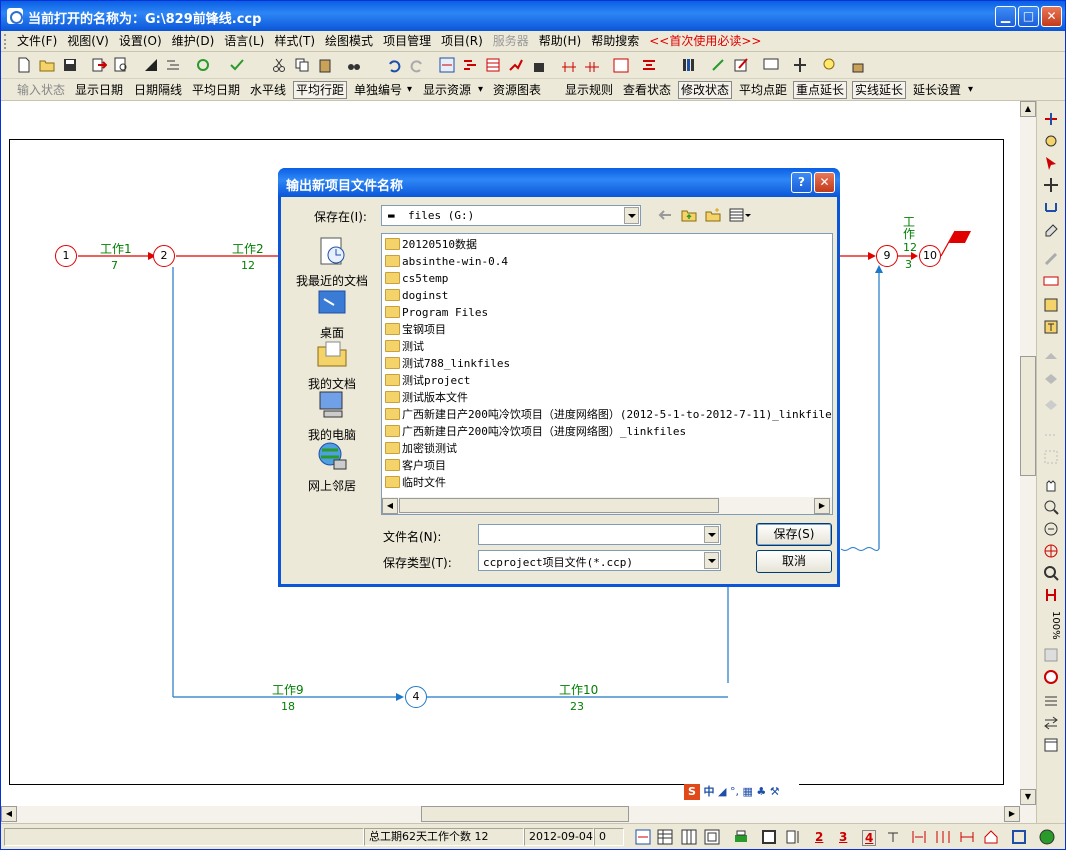  Describe the element at coordinates (518, 814) in the screenshot. I see `horizontal-scrollbar: ◀ ▶` at that location.